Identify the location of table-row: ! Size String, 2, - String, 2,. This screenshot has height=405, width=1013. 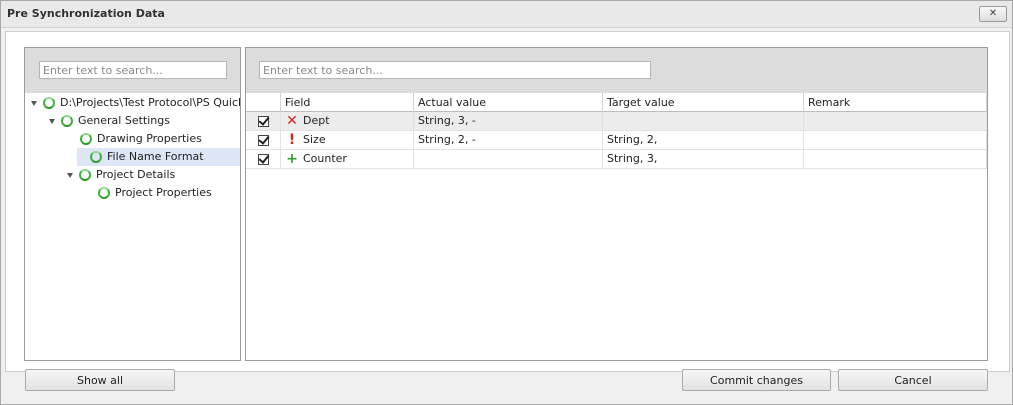
(616, 140).